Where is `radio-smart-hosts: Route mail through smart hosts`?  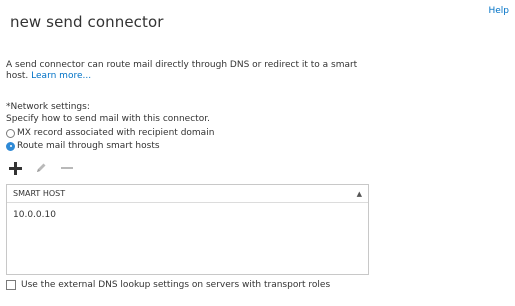 radio-smart-hosts: Route mail through smart hosts is located at coordinates (83, 146).